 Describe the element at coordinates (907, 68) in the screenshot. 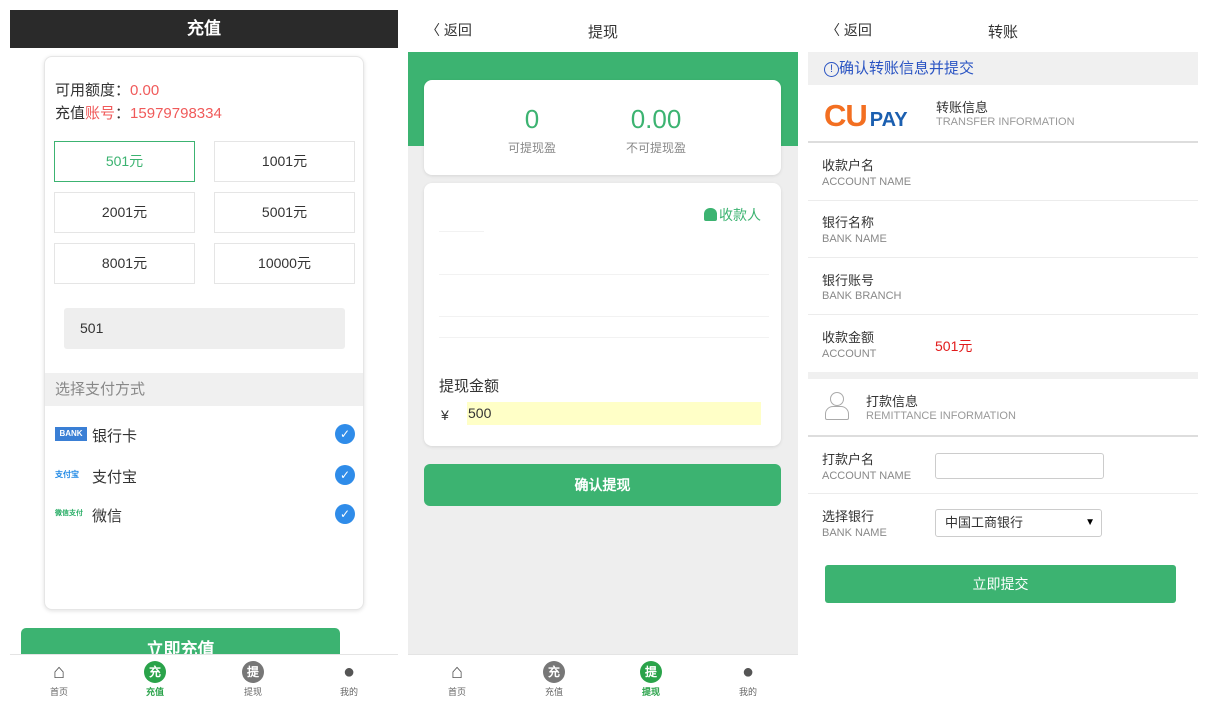

I see `notice-text: 确认转账信息并提交` at that location.